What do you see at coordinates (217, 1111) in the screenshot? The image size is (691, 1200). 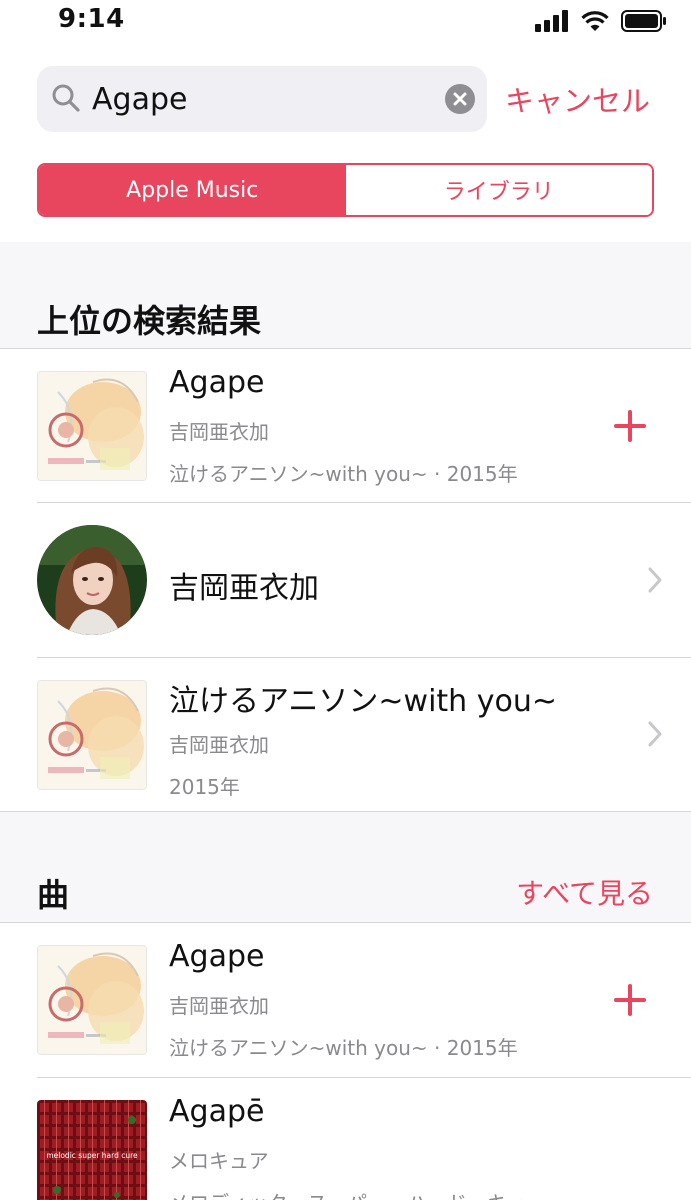 I see `song-title: Agapē` at bounding box center [217, 1111].